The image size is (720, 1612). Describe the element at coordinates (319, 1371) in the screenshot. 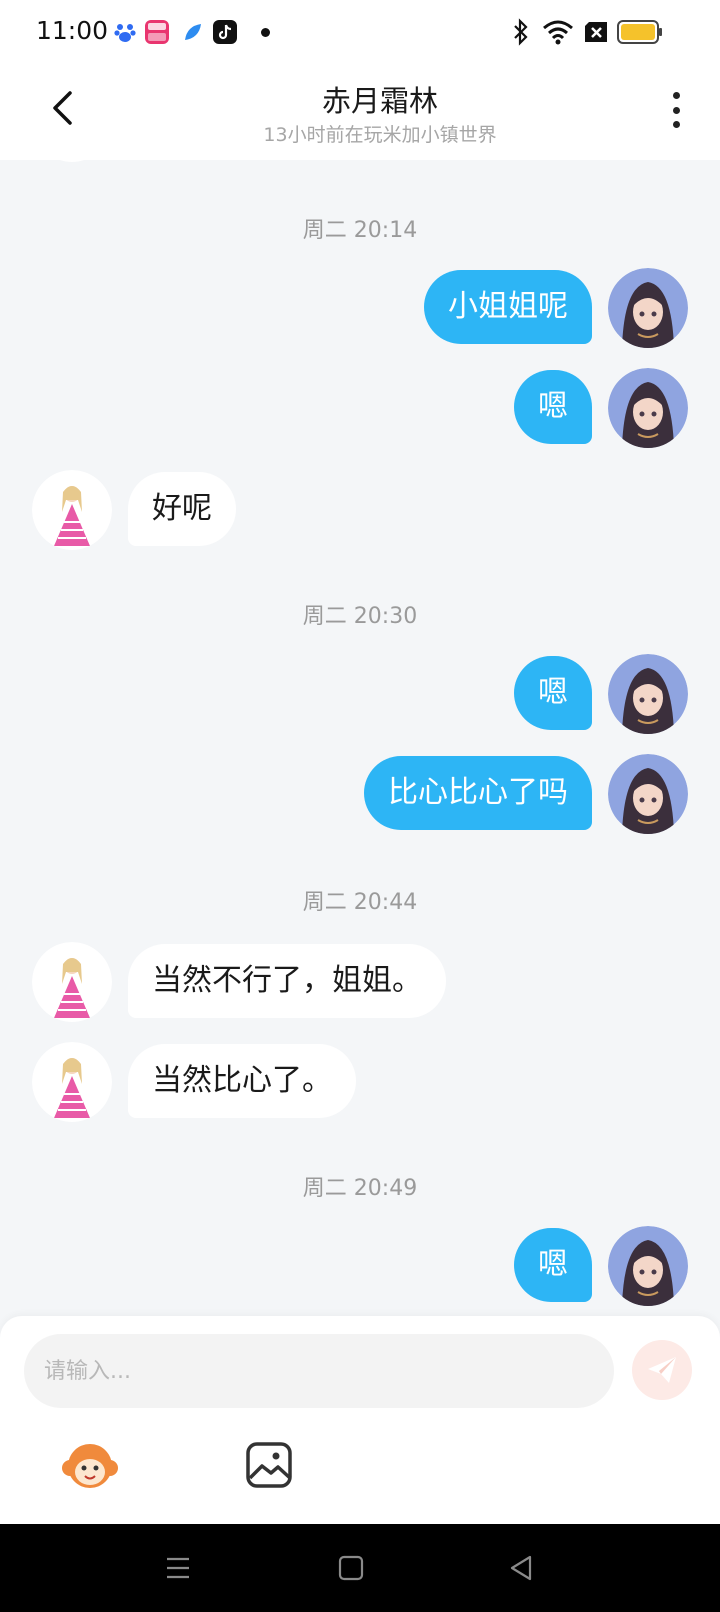

I see `message-input` at that location.